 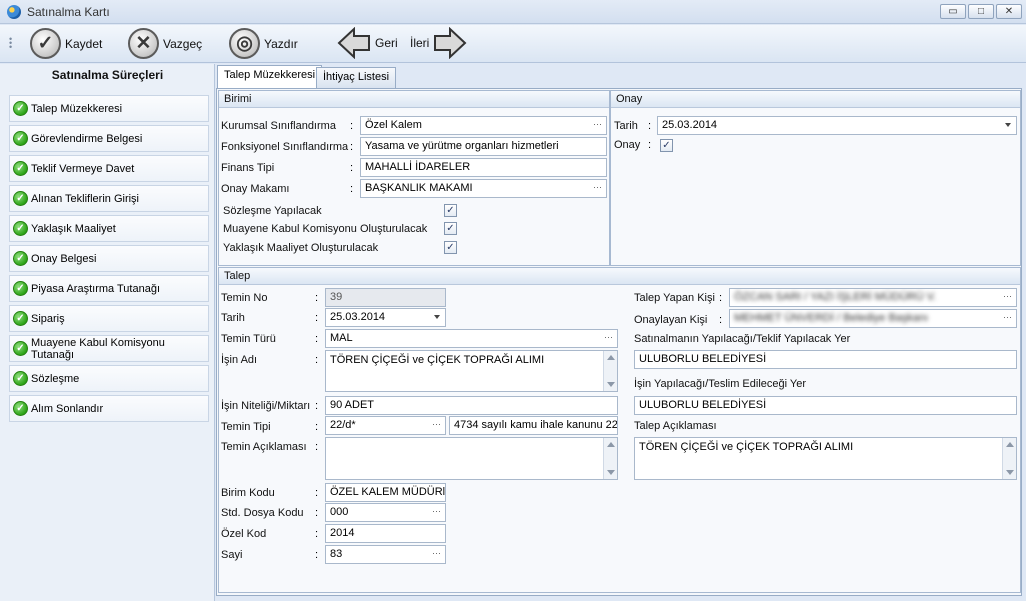 I want to click on temin-tipi-field: 22/d* ···, so click(x=385, y=425).